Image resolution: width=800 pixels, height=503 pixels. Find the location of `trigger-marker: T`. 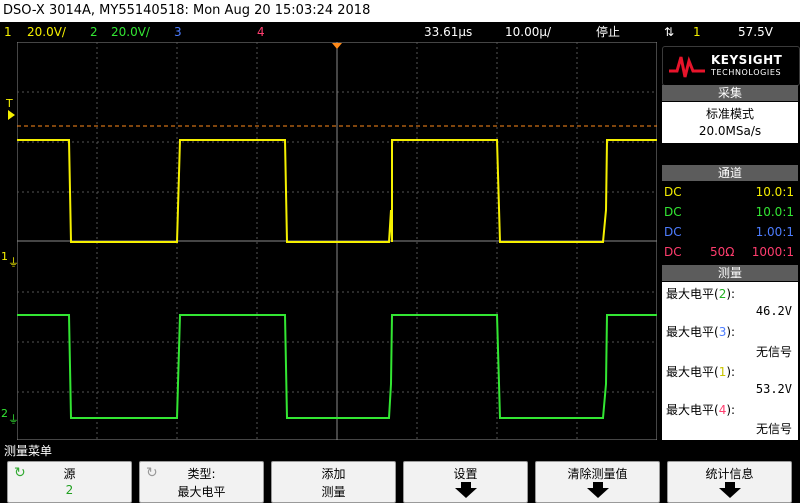

trigger-marker: T is located at coordinates (9, 103).